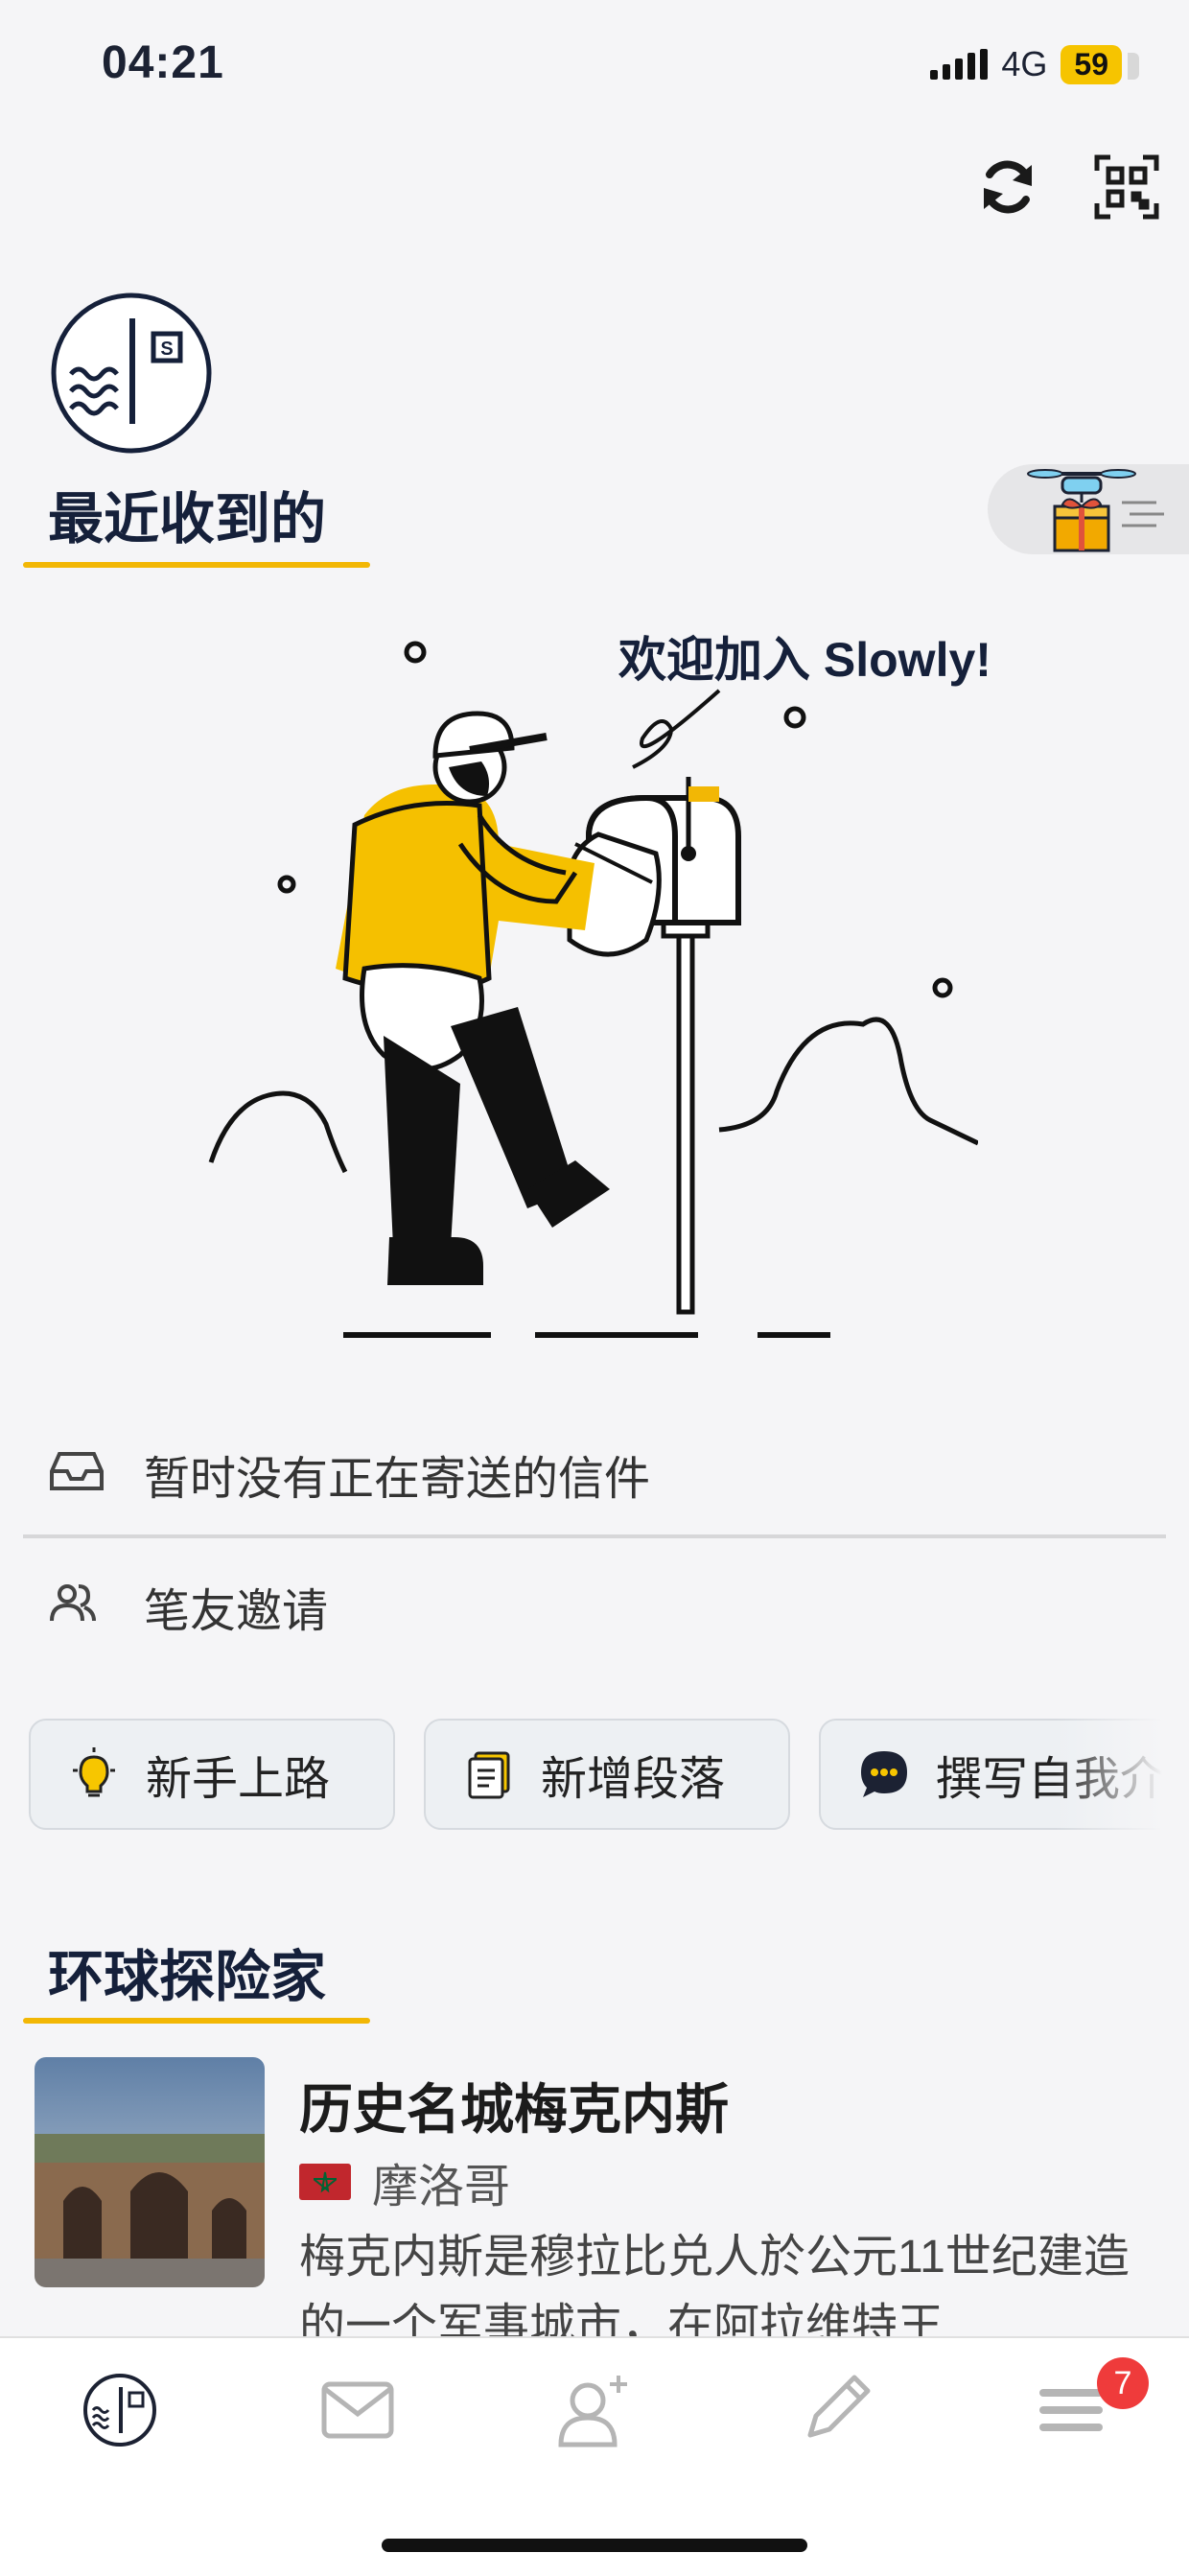 The width and height of the screenshot is (1189, 2576). I want to click on no-letters-text: 暂时没有正在寄送的信件, so click(397, 1479).